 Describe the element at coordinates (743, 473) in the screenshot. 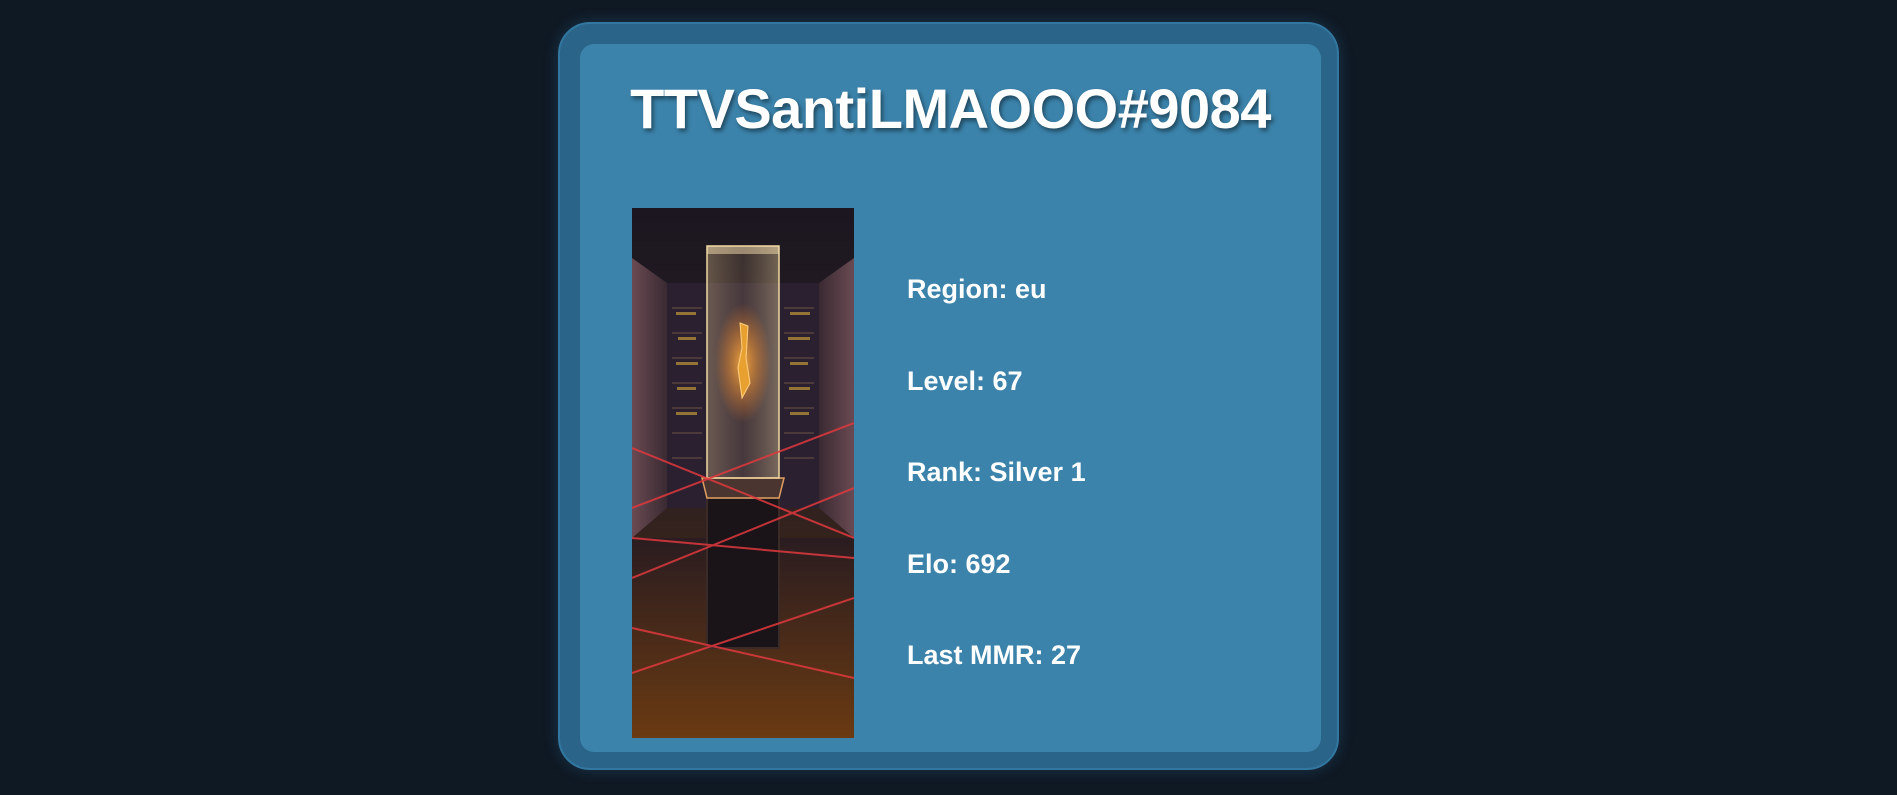

I see `player-card-image` at that location.